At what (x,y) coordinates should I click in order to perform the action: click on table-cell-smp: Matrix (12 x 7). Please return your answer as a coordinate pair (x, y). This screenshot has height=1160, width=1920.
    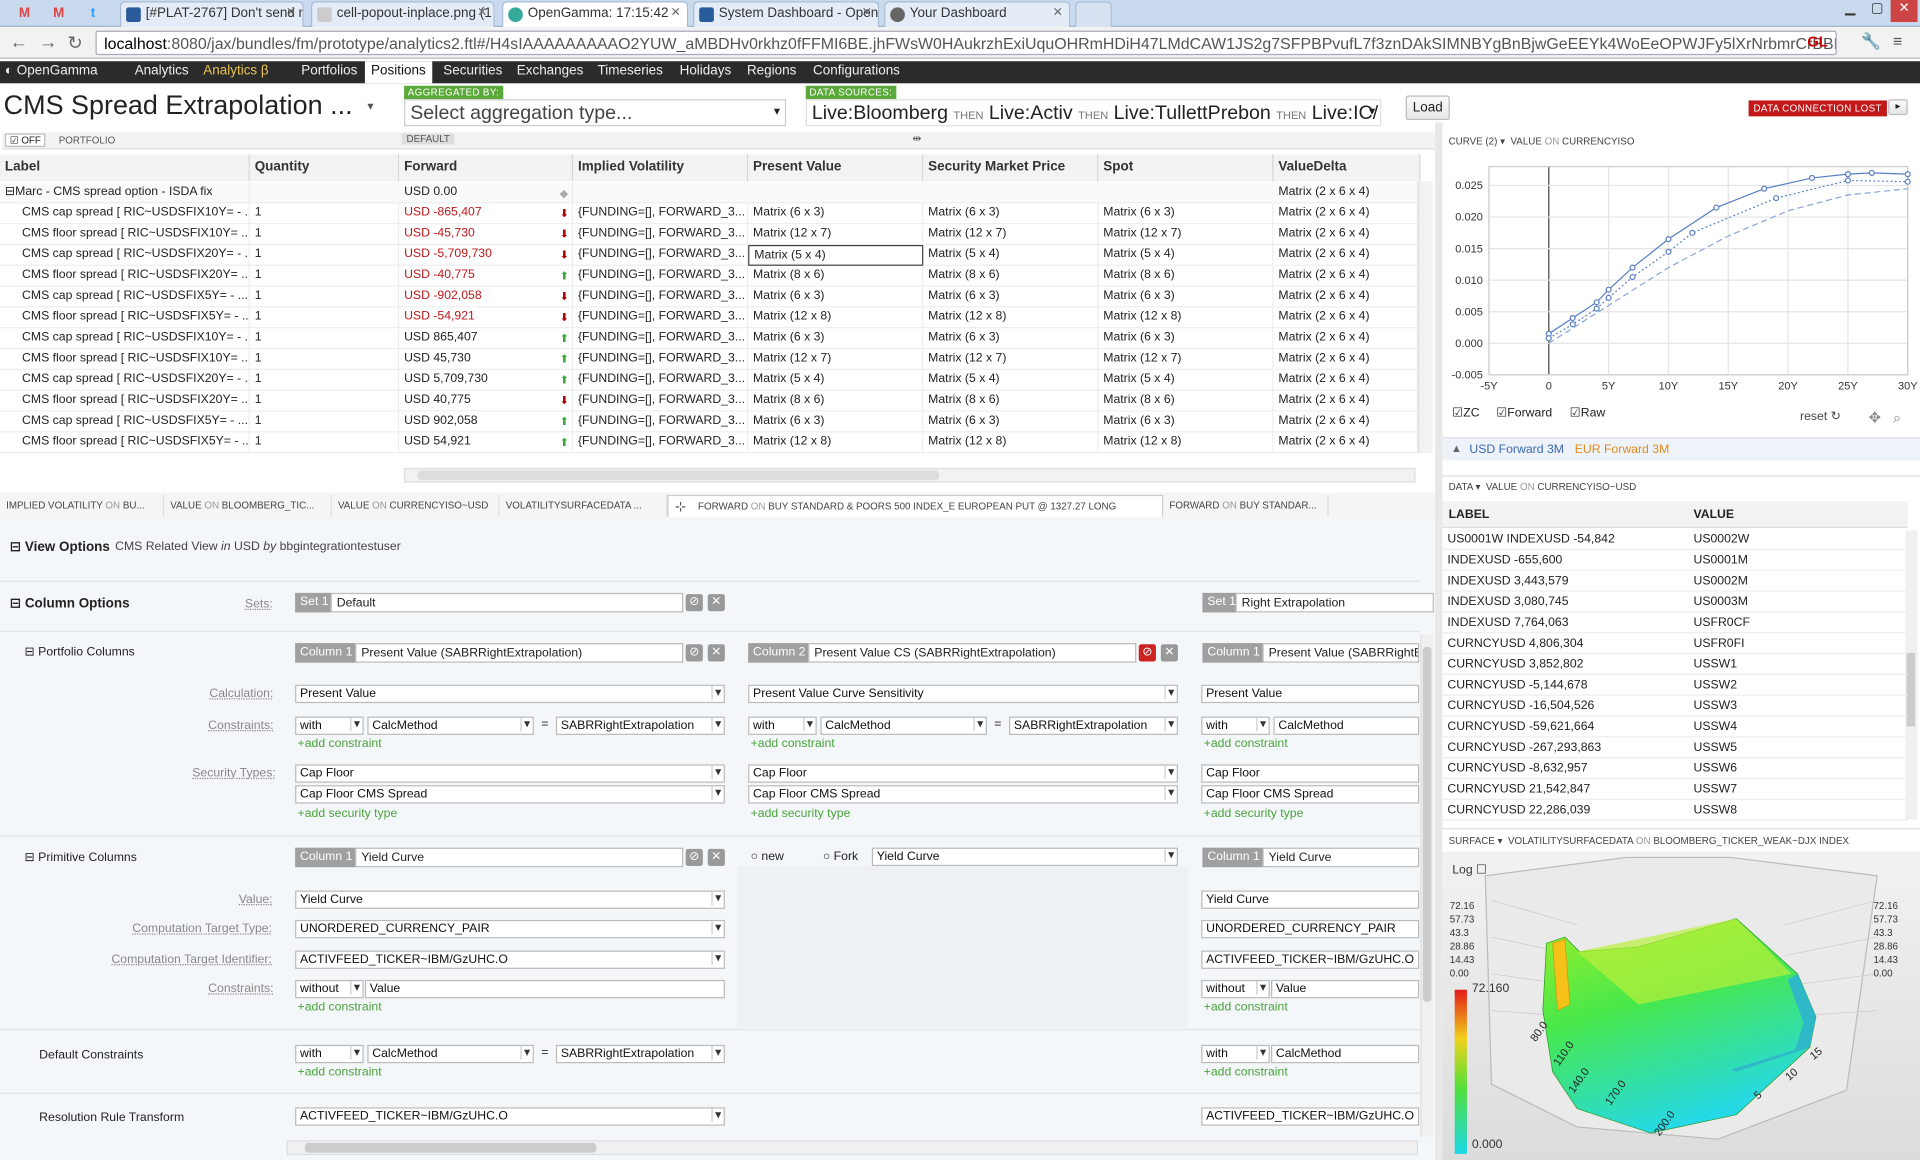
    Looking at the image, I should click on (1011, 359).